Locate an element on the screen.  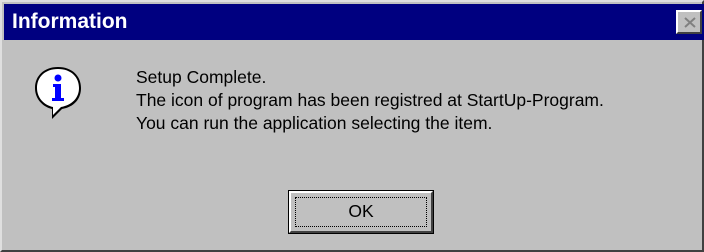
ok-button: OK is located at coordinates (361, 212).